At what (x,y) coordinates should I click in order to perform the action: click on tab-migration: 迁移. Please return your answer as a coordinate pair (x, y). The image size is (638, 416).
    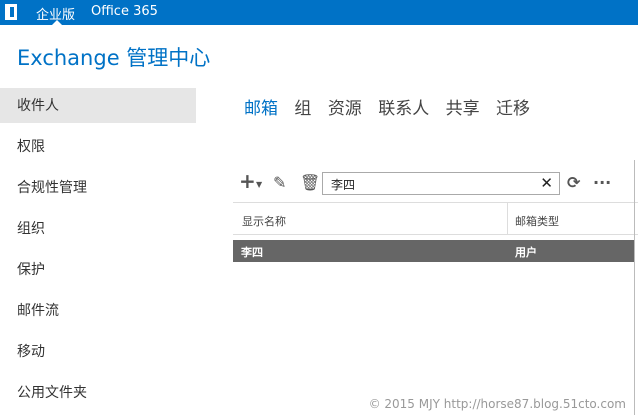
    Looking at the image, I should click on (513, 109).